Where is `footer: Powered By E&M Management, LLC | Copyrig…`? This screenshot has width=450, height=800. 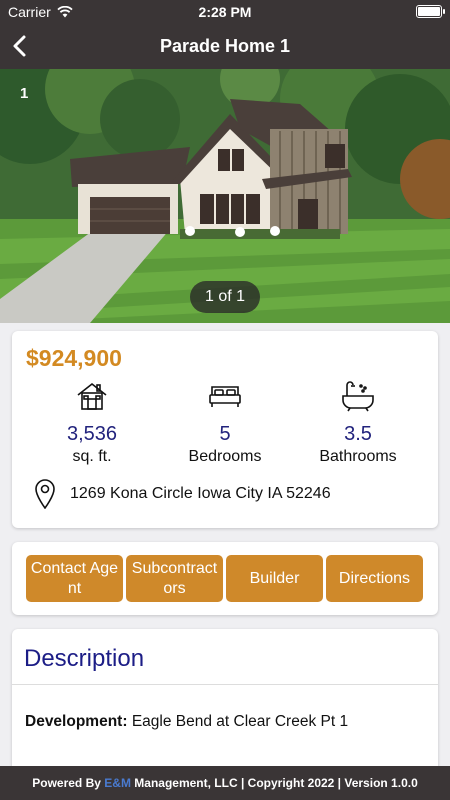 footer: Powered By E&M Management, LLC | Copyrig… is located at coordinates (225, 783).